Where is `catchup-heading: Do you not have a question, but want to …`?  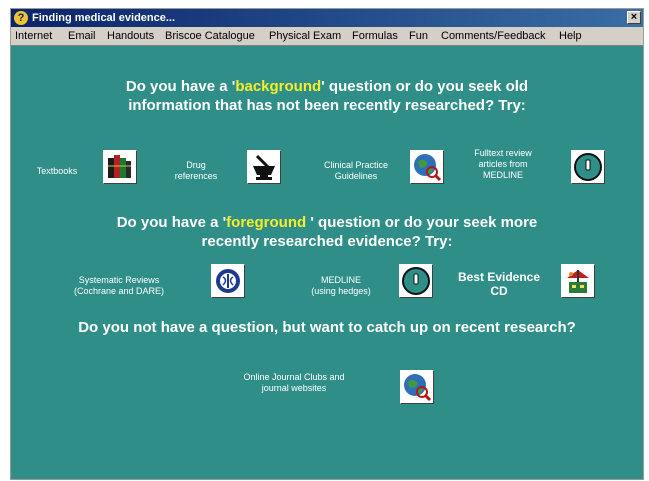 catchup-heading: Do you not have a question, but want to … is located at coordinates (327, 327).